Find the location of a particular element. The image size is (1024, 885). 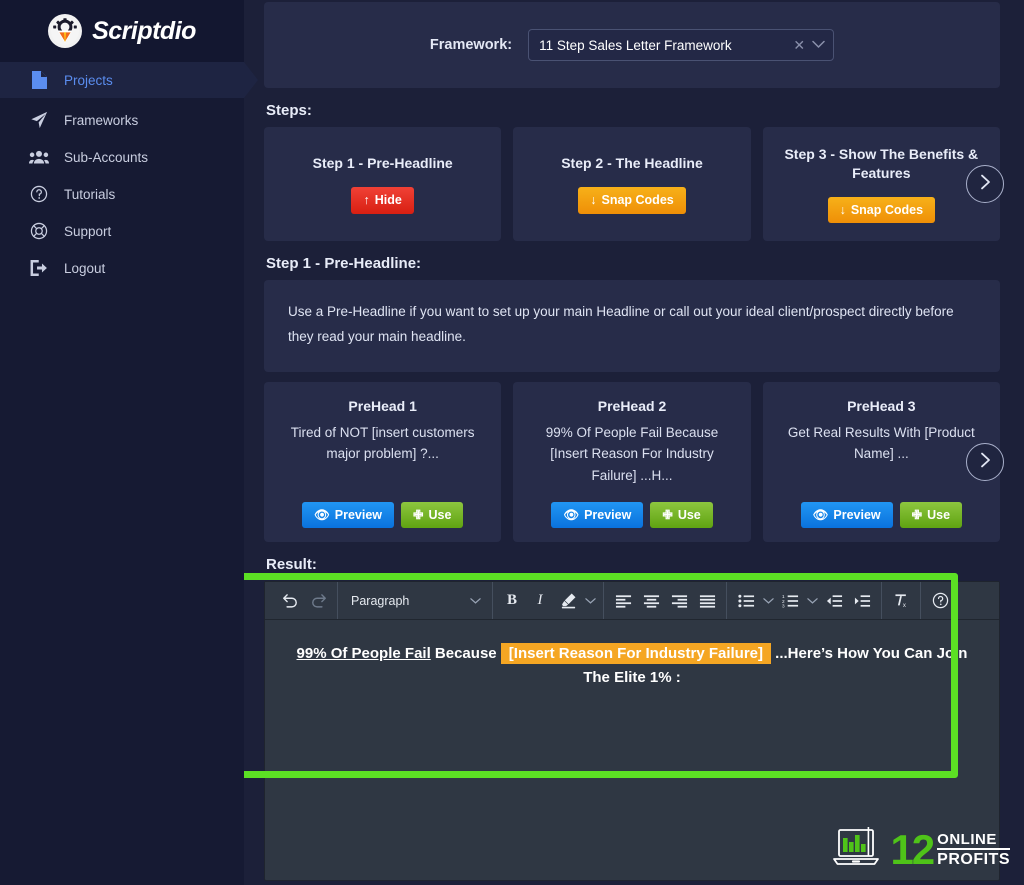

outdent-icon is located at coordinates (834, 601).